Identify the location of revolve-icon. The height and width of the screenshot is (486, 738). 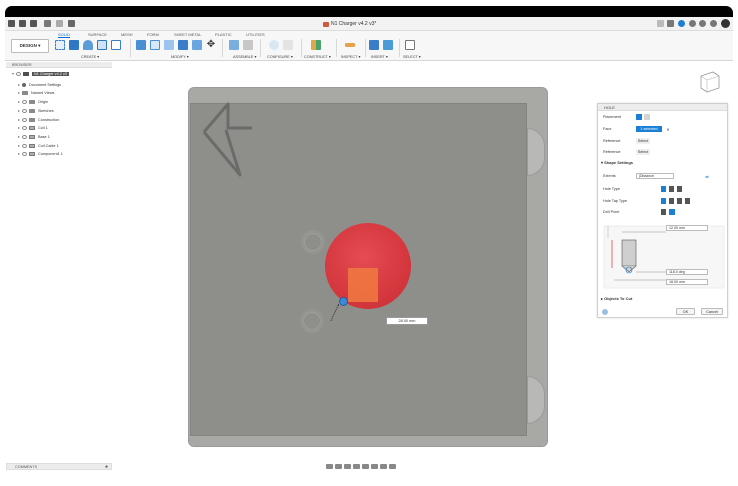
(88, 45).